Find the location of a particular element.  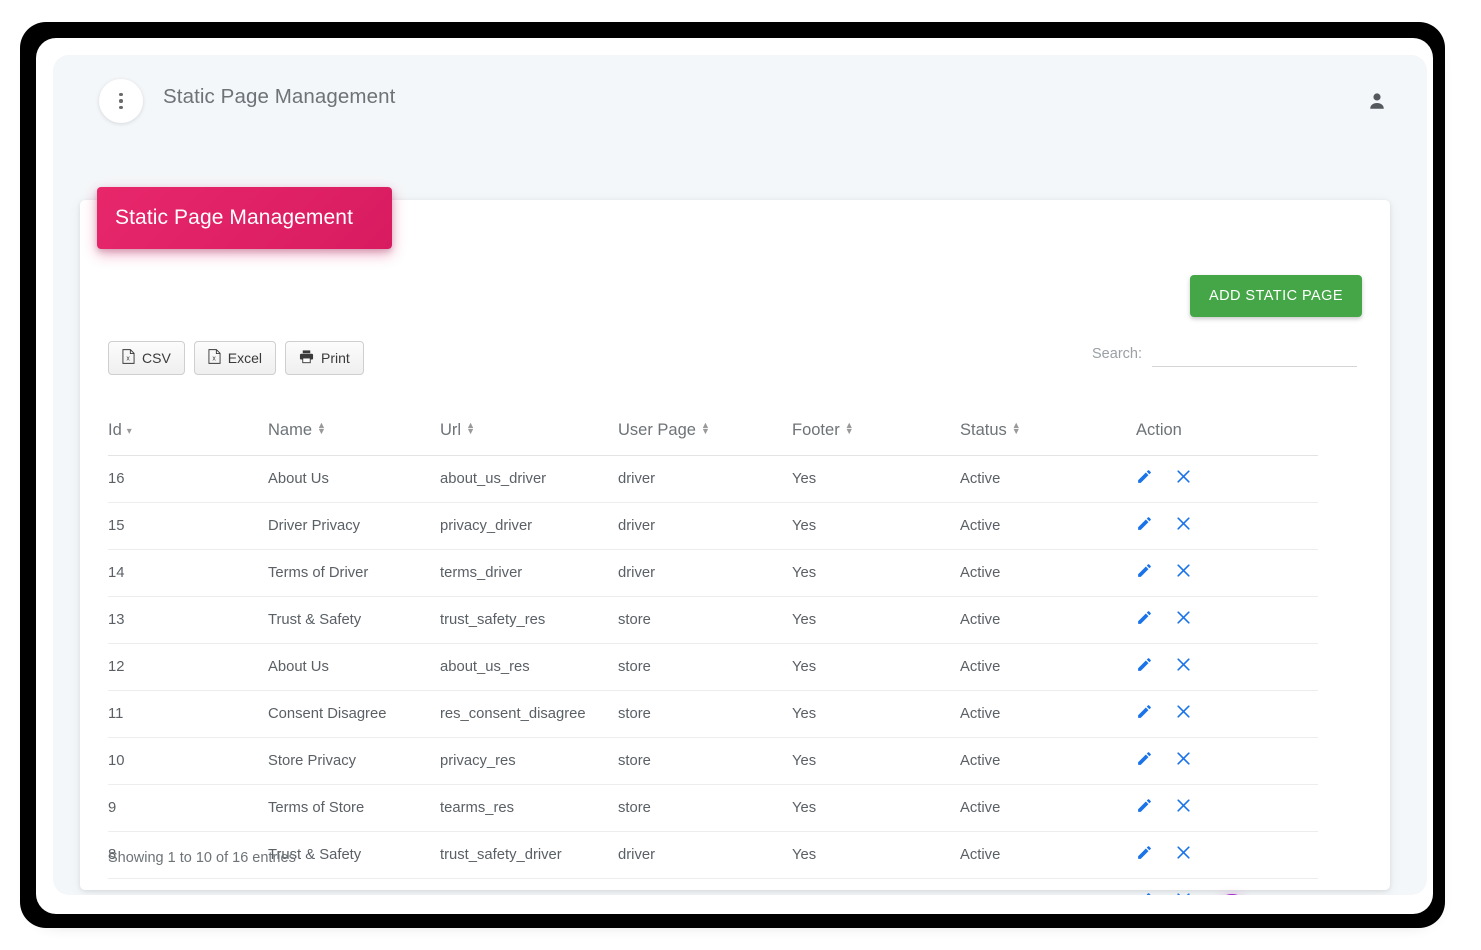

cell-url: tearms_res is located at coordinates (529, 808).